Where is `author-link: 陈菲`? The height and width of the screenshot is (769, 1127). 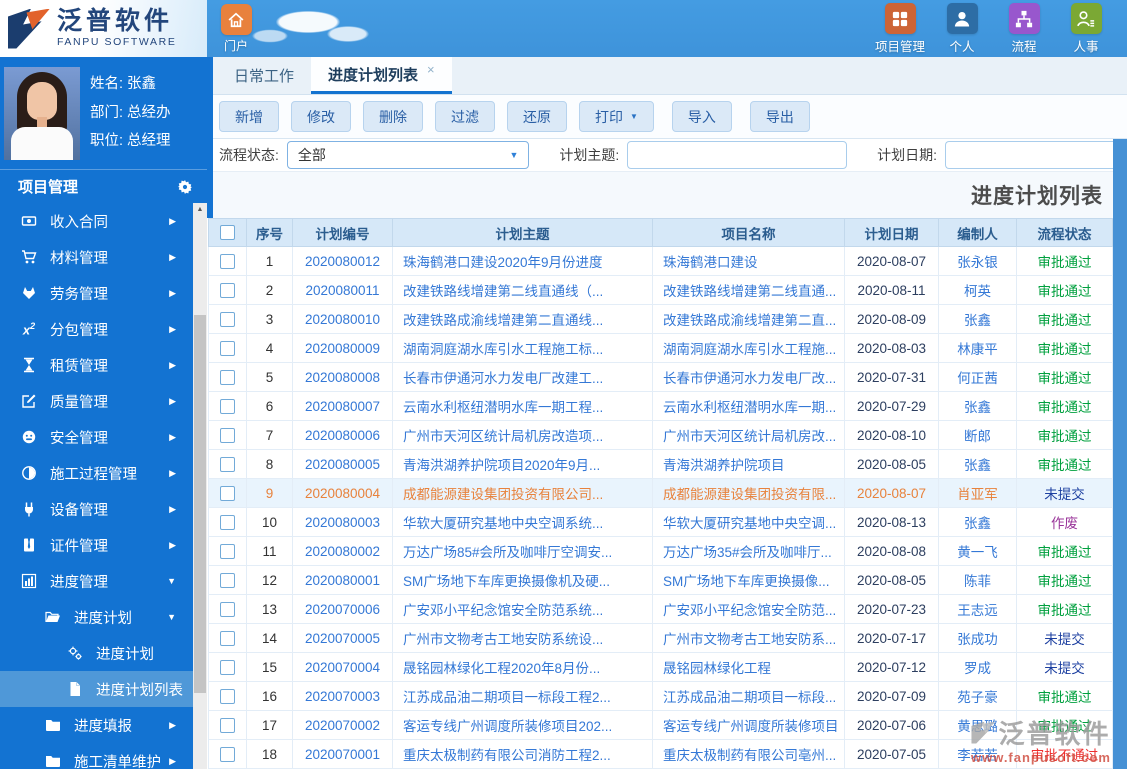 author-link: 陈菲 is located at coordinates (977, 581).